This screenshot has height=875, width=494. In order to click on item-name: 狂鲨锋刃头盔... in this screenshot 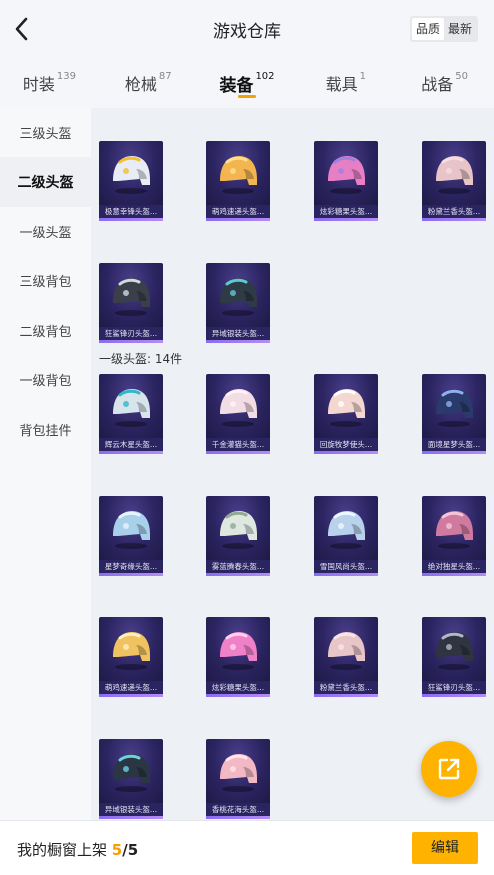, I will do `click(454, 687)`.